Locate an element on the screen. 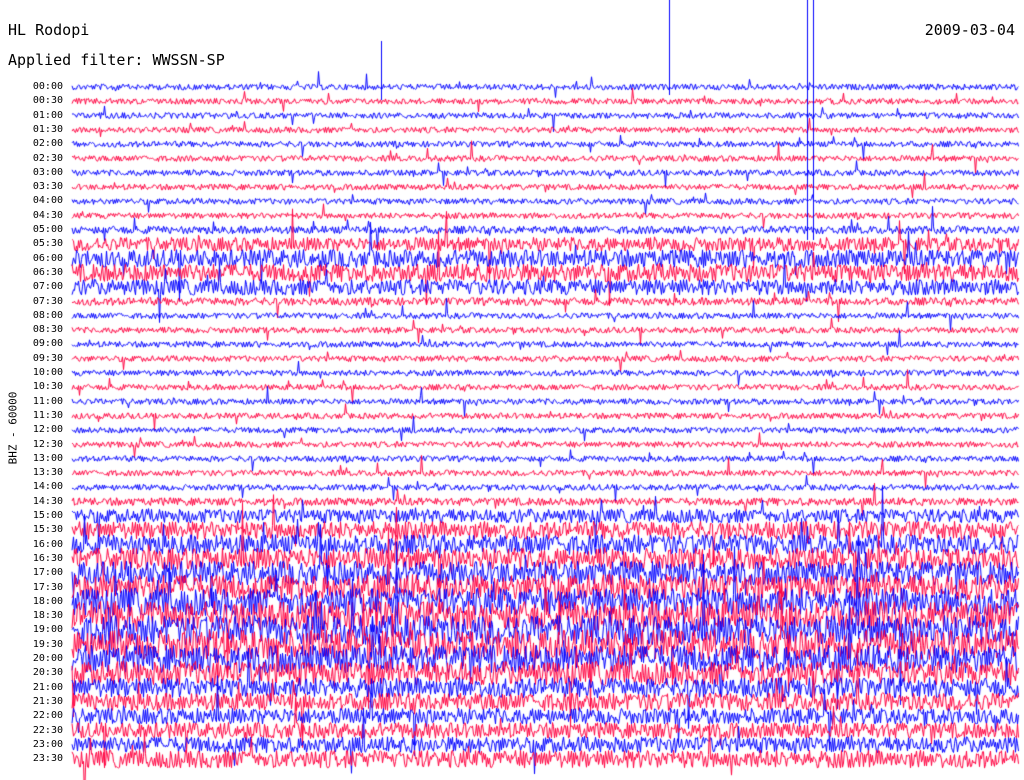 This screenshot has width=1024, height=780. row-time-label: 08:30 is located at coordinates (47, 330).